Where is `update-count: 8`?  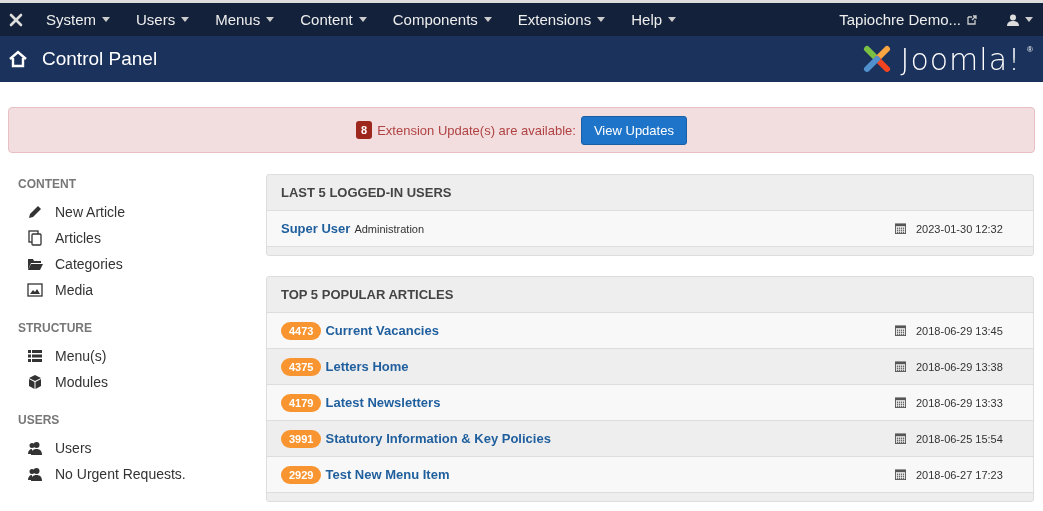
update-count: 8 is located at coordinates (364, 130).